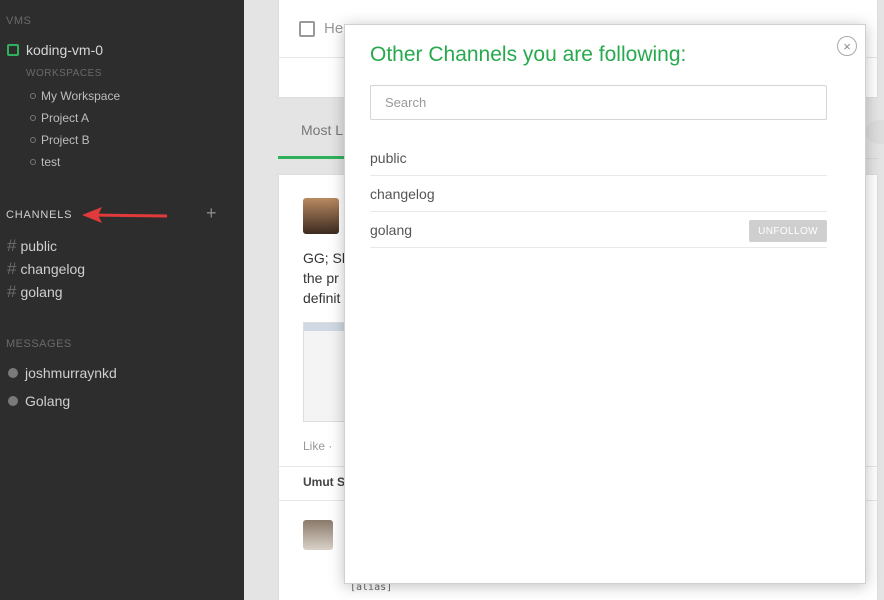  Describe the element at coordinates (307, 29) in the screenshot. I see `compose-icon` at that location.